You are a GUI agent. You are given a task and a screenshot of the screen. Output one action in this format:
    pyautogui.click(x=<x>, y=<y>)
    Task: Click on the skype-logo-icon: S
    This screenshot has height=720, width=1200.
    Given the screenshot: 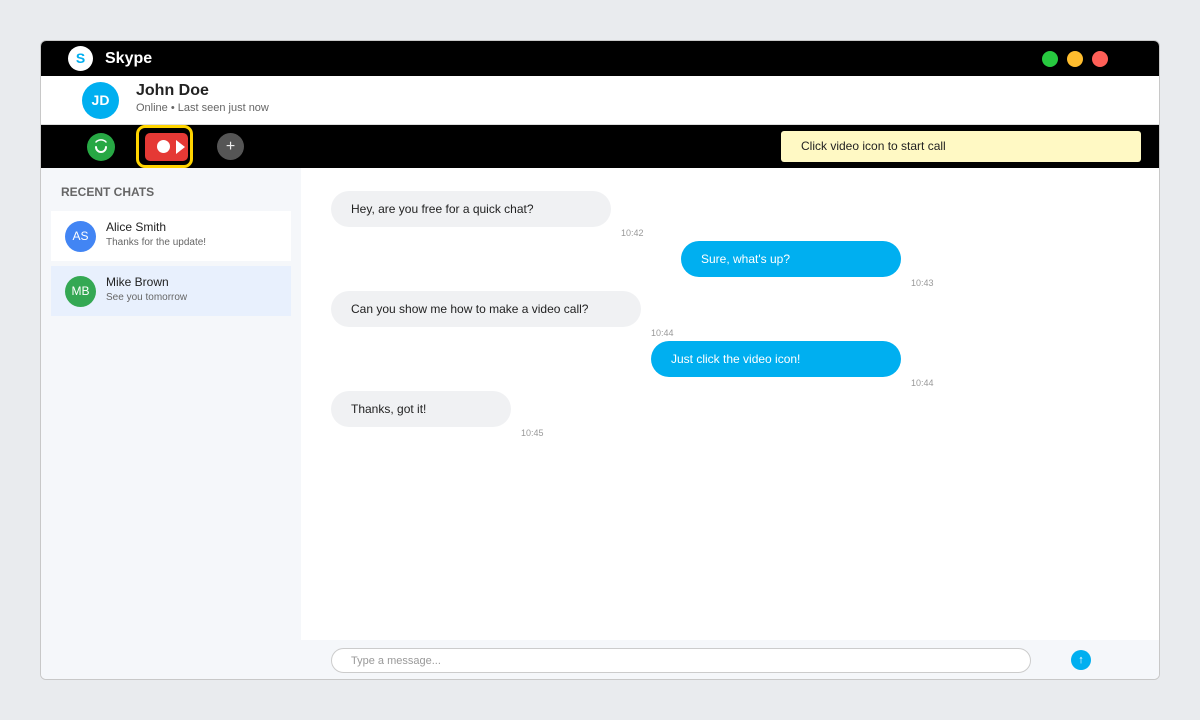 What is the action you would take?
    pyautogui.click(x=80, y=58)
    